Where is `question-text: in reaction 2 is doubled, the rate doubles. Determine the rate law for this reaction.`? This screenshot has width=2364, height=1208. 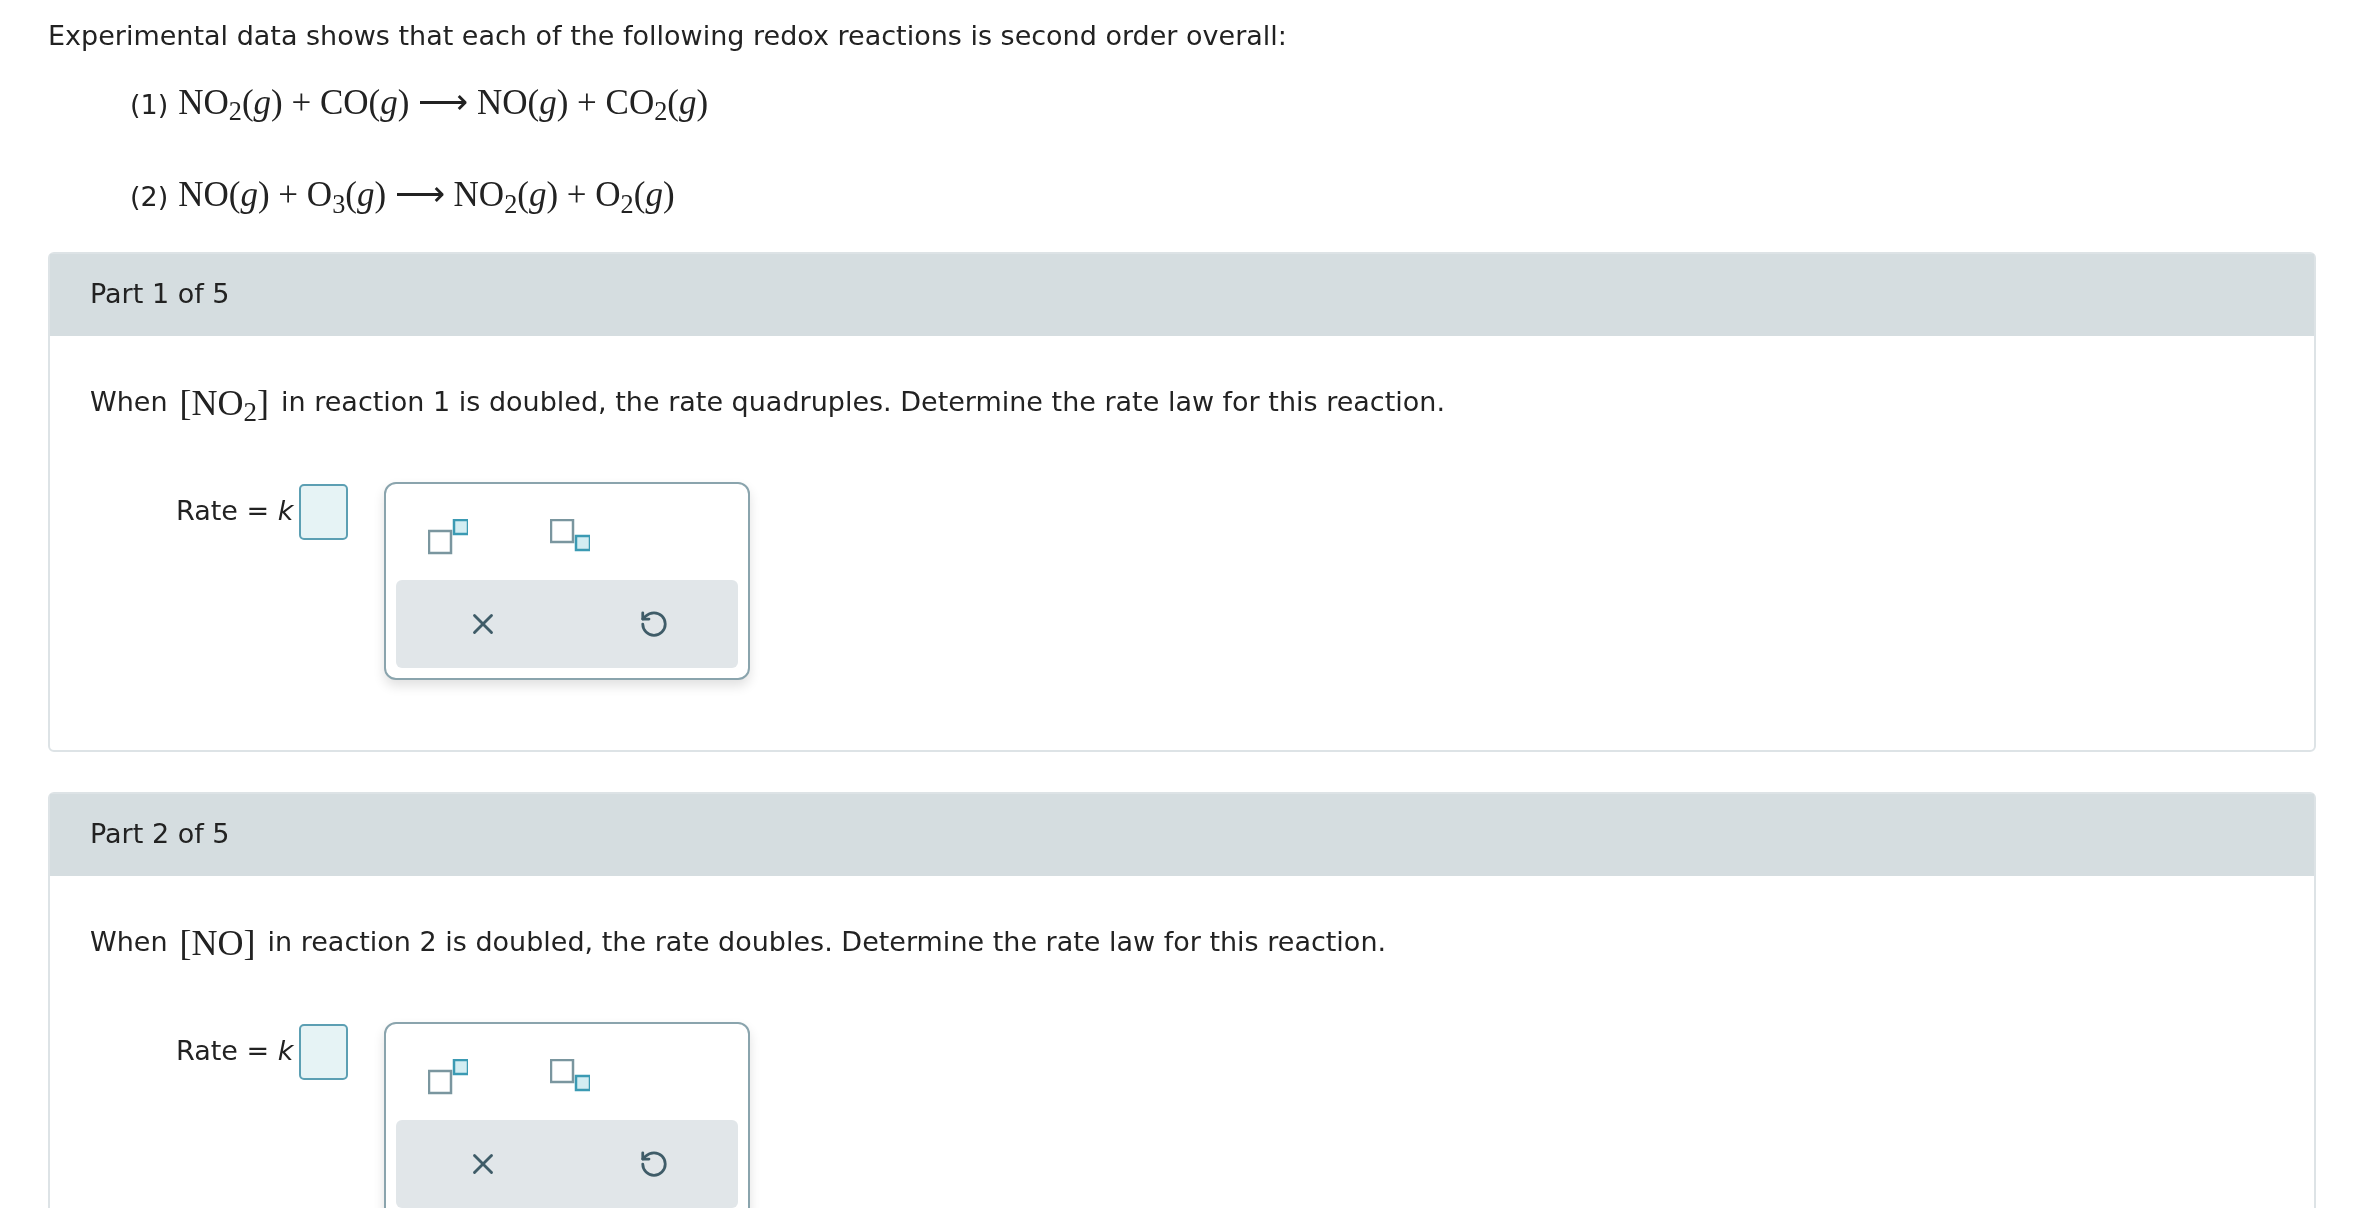
question-text: in reaction 2 is doubled, the rate doubles. Determine the rate law for this reaction. is located at coordinates (827, 942).